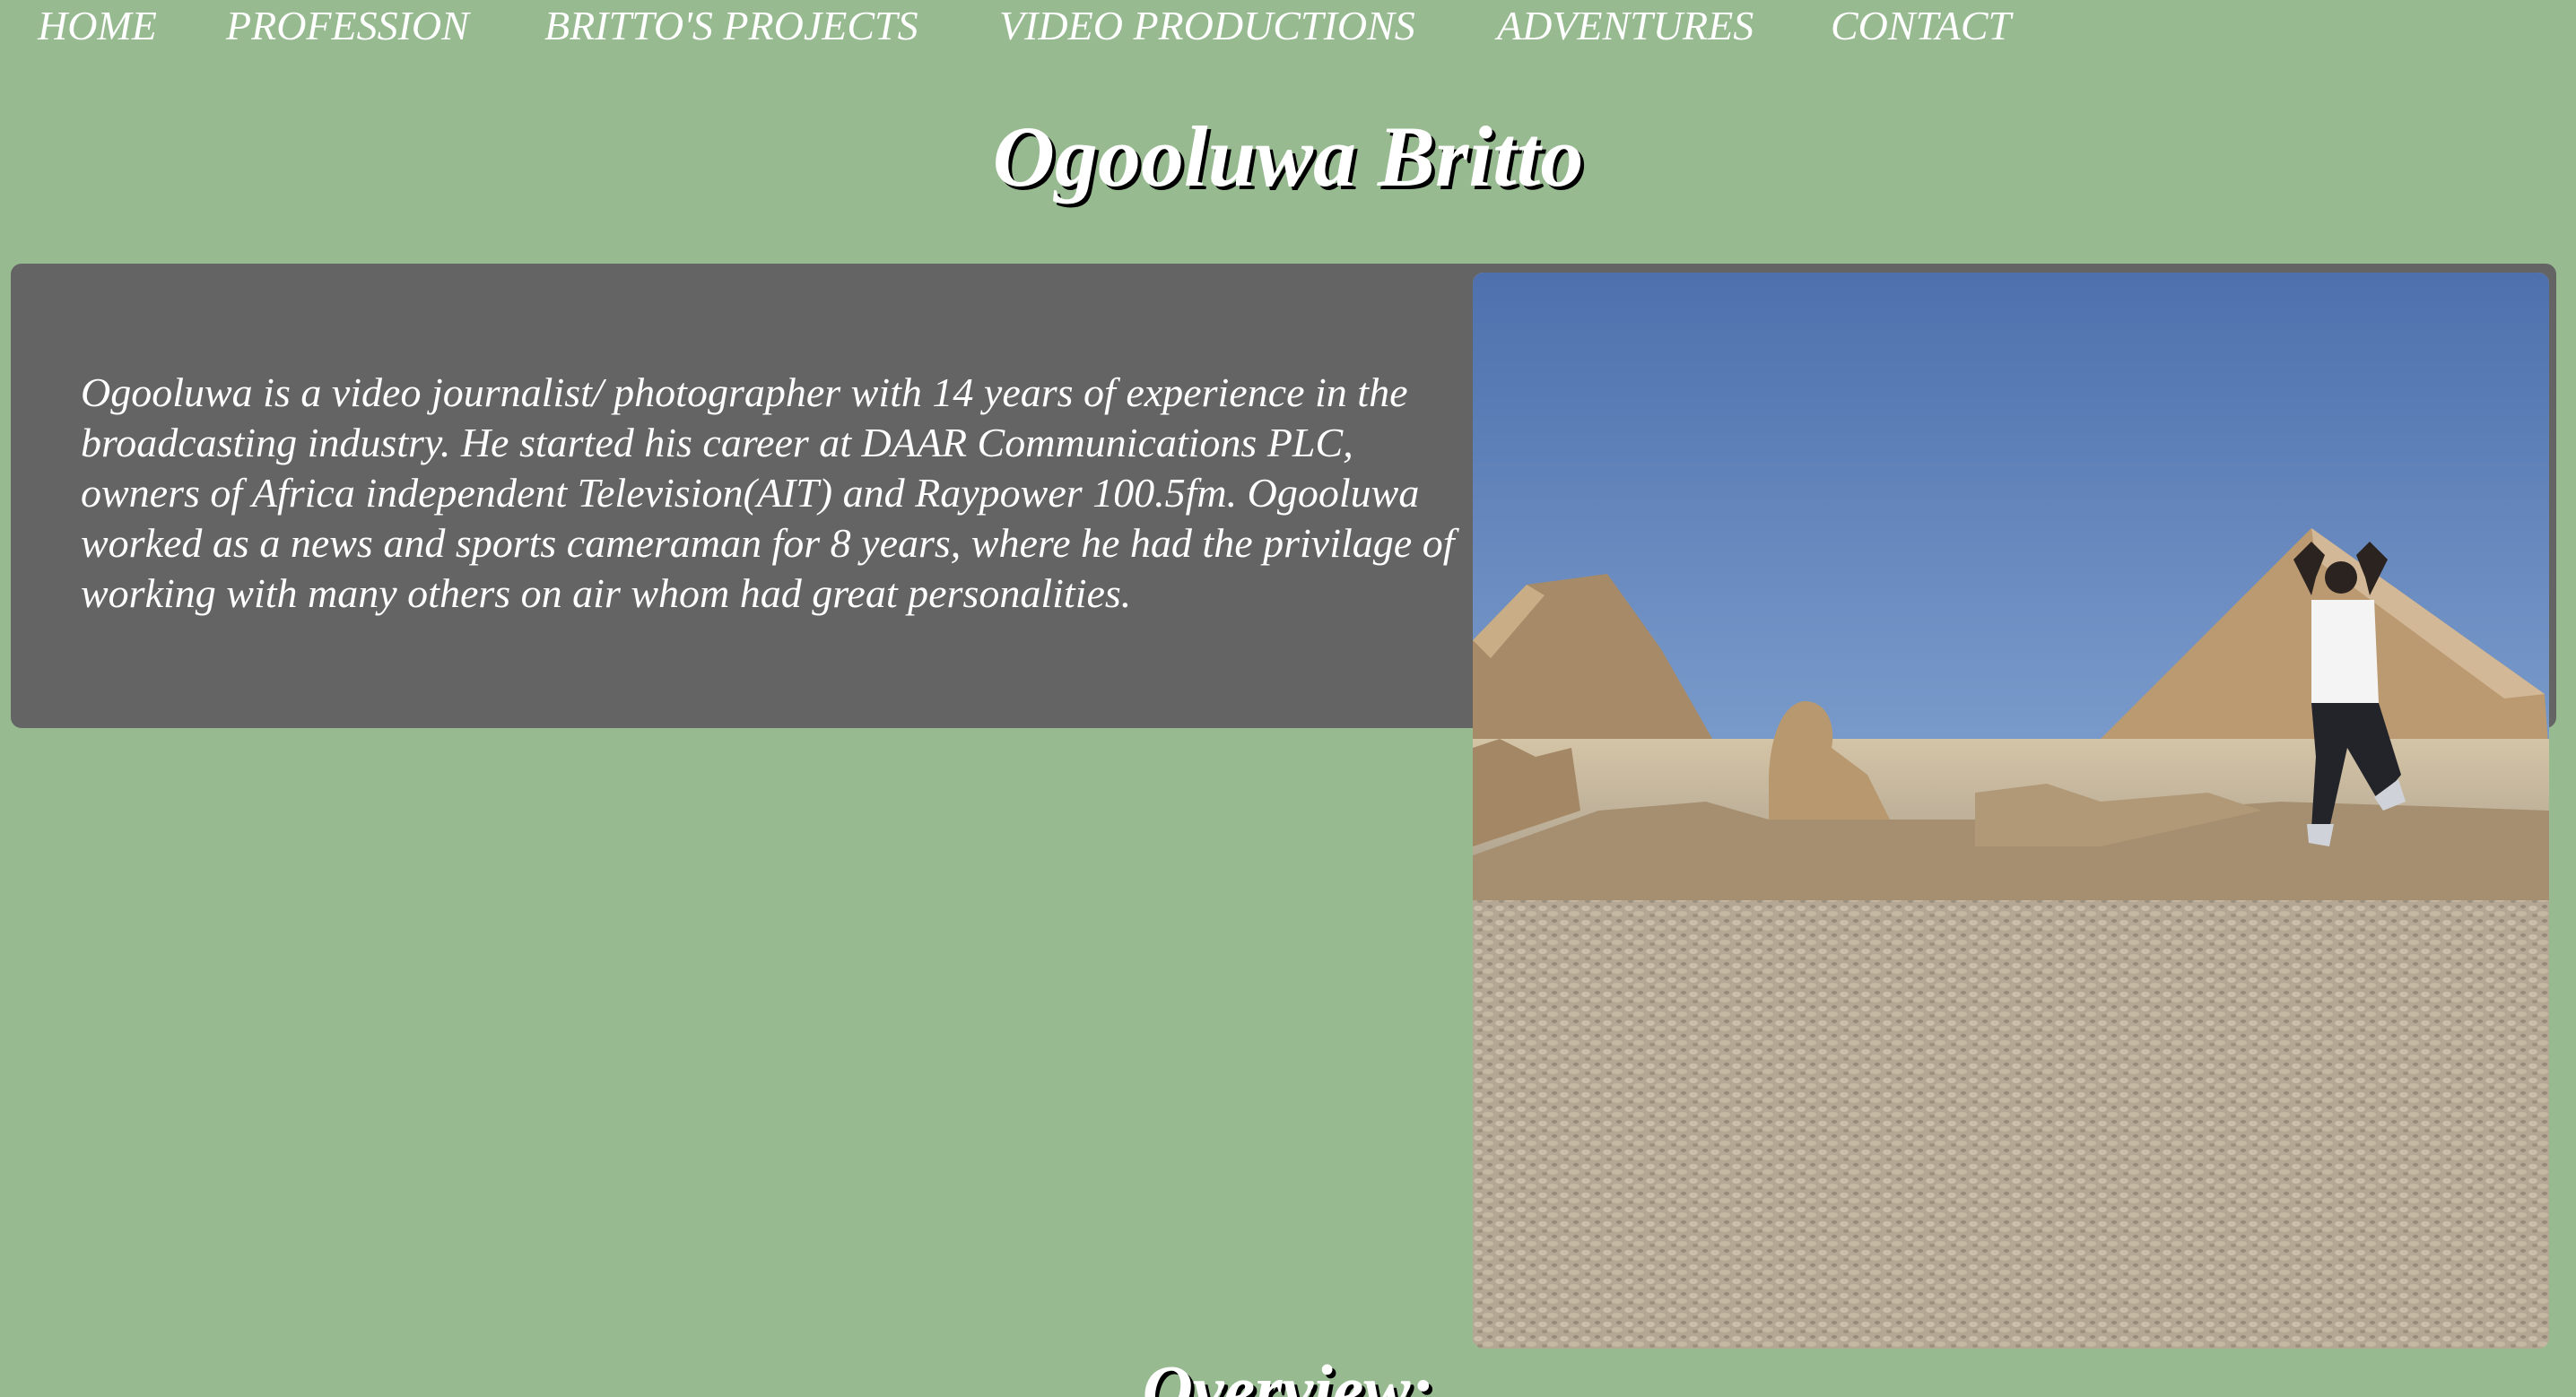 Image resolution: width=2576 pixels, height=1397 pixels. I want to click on nav-home-link: HOME, so click(97, 26).